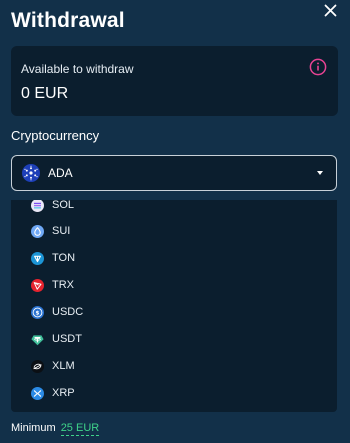 The width and height of the screenshot is (350, 443). I want to click on dropdown-item-xlm: XLM, so click(174, 366).